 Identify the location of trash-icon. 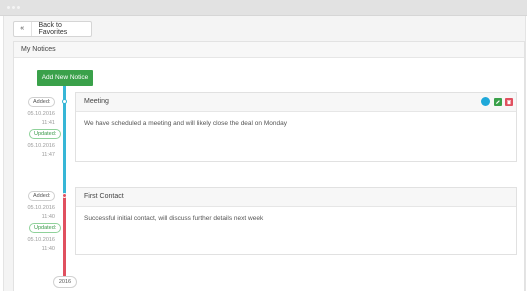
(509, 102).